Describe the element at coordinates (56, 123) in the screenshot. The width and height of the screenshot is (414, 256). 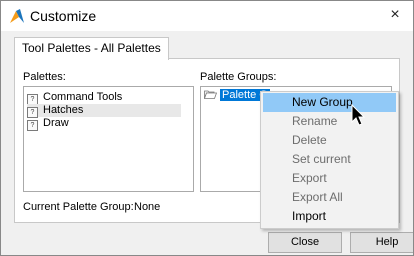
I see `palette-label: Draw` at that location.